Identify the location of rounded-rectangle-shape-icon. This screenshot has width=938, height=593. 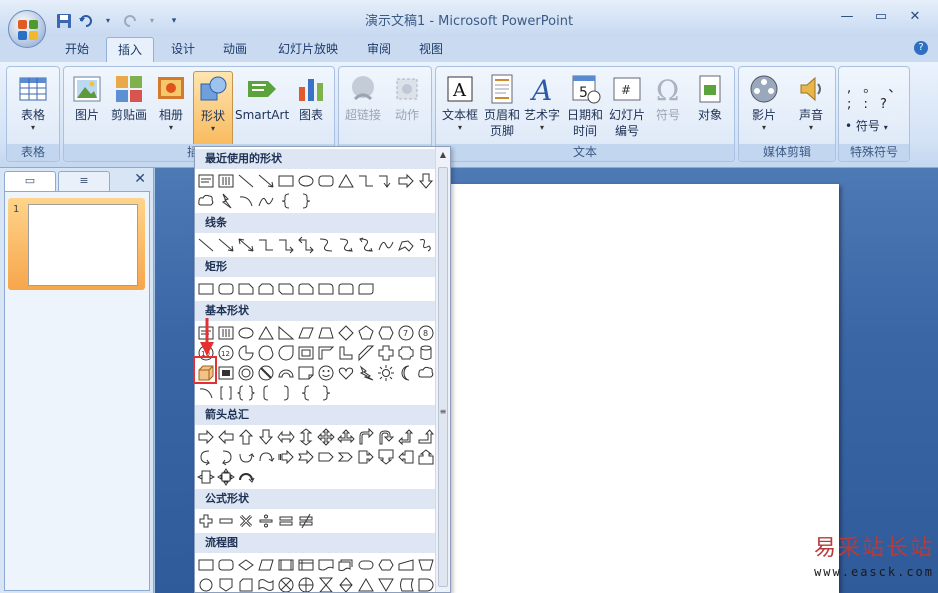
(226, 289).